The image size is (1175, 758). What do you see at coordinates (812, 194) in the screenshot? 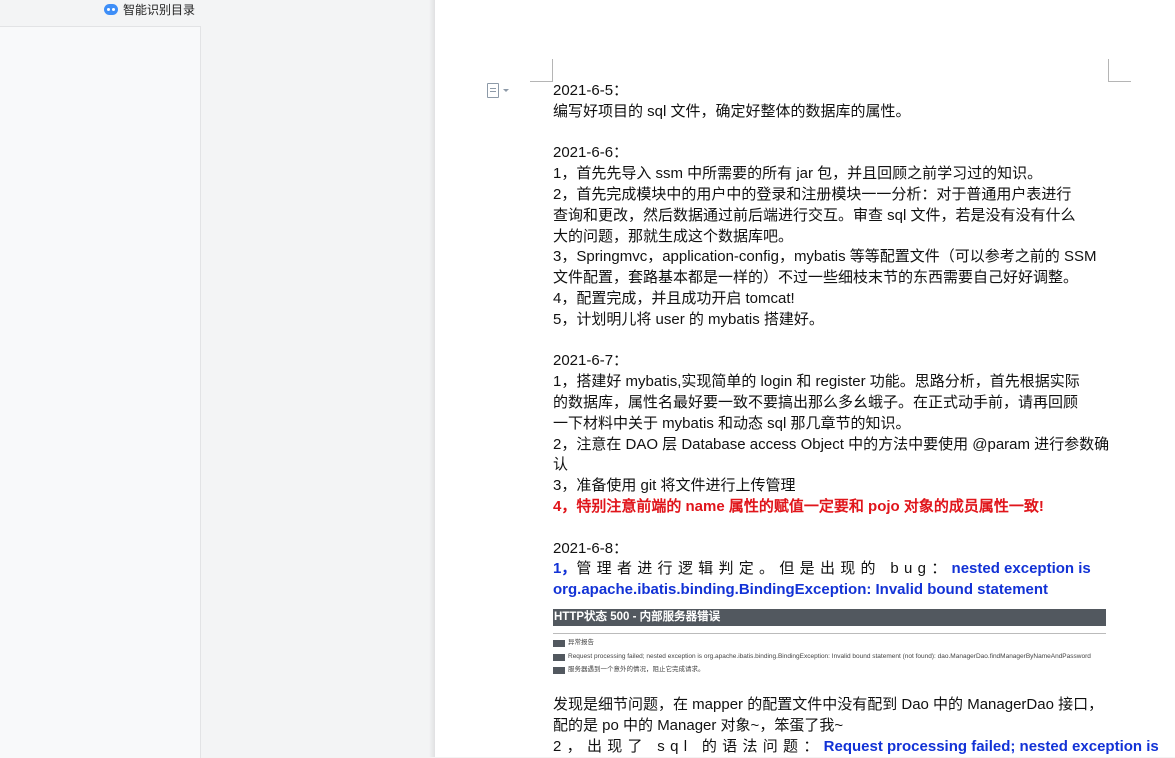
I see `text-line: 2，首先完成模块中的用户中的登录和注册模块一一分析：对于普通用户表进行` at bounding box center [812, 194].